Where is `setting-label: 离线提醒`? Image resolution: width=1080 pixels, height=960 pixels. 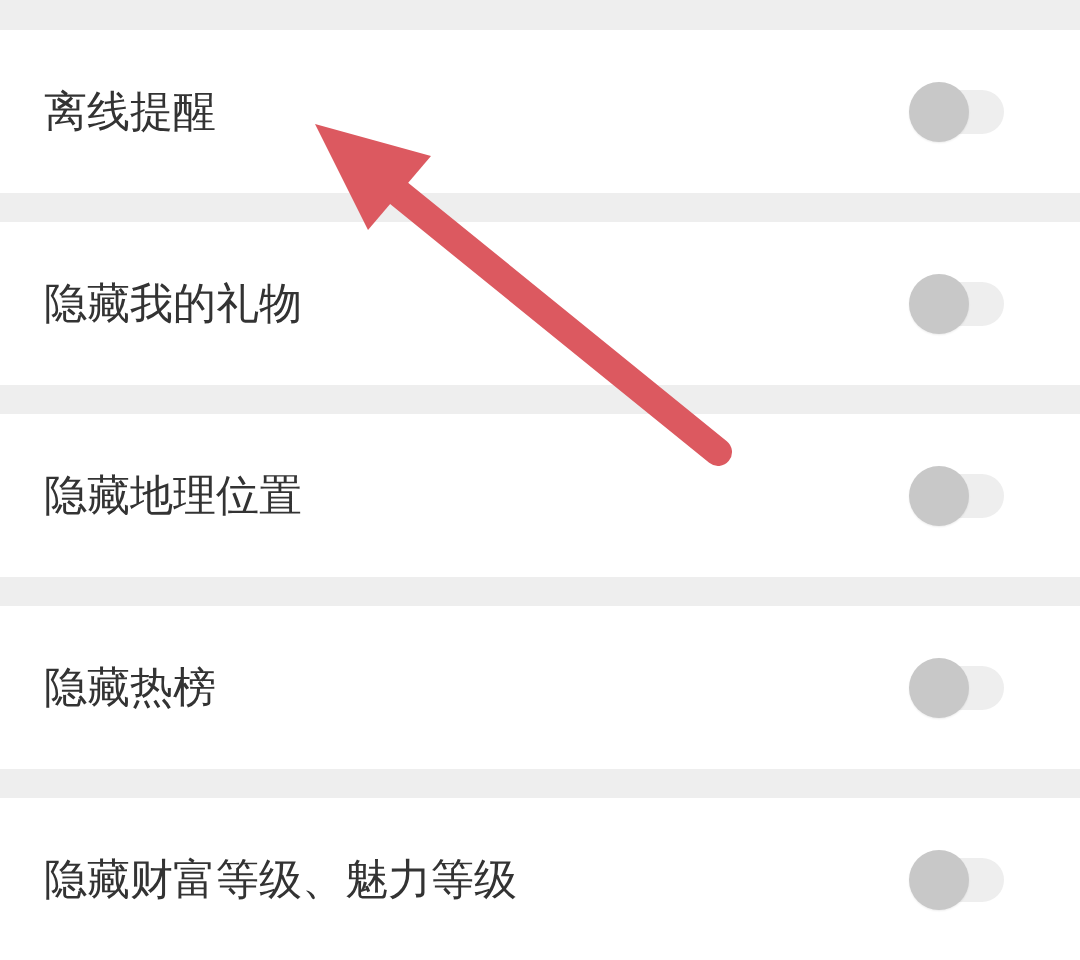
setting-label: 离线提醒 is located at coordinates (130, 111).